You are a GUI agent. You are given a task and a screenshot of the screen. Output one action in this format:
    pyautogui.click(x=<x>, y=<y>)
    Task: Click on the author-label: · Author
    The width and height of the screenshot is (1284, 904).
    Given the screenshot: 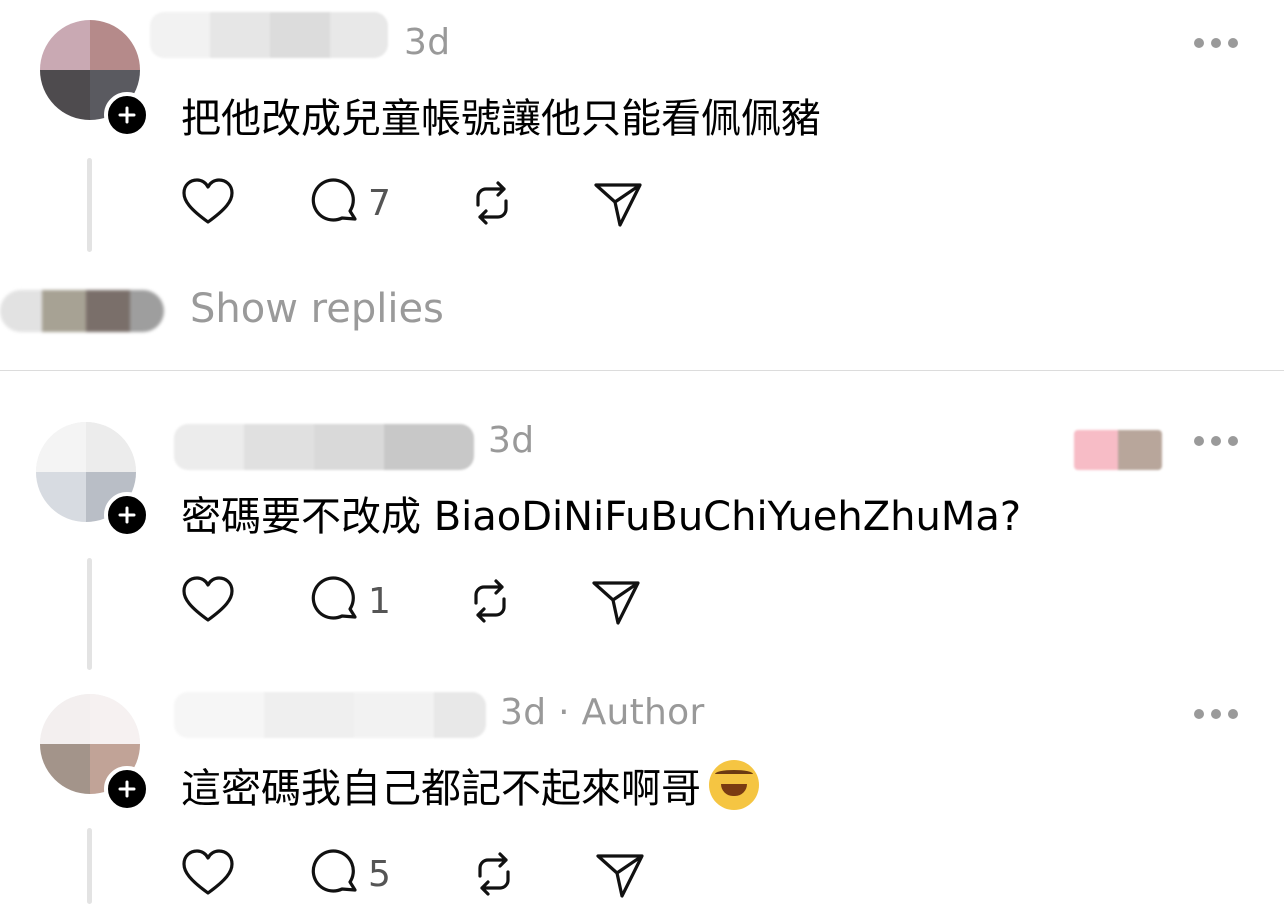 What is the action you would take?
    pyautogui.click(x=631, y=712)
    